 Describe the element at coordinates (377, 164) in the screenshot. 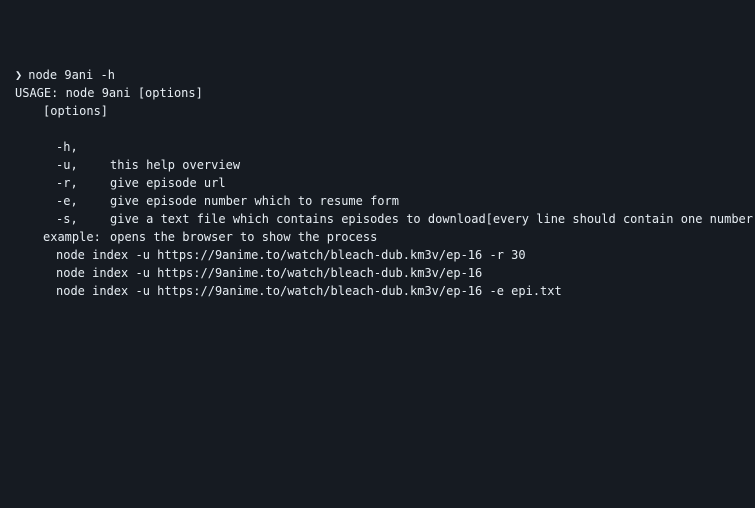

I see `option-row-url: -u, give episode url` at that location.